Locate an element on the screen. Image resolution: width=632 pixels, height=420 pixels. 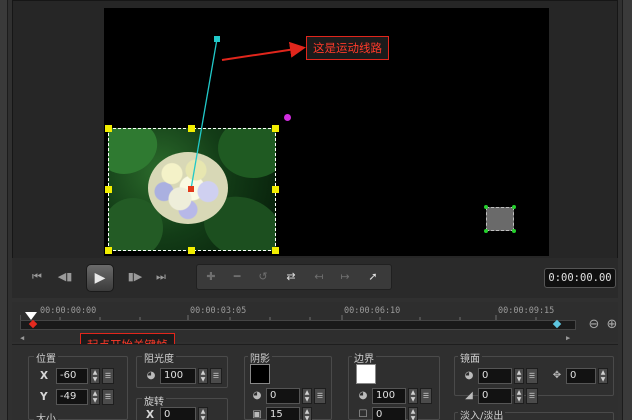
mirror-fade-icon: ◢ is located at coordinates (469, 395).